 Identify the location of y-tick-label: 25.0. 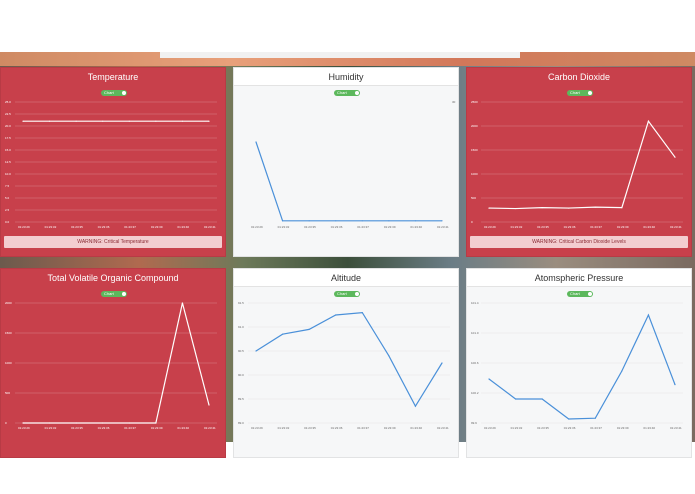
(8, 102).